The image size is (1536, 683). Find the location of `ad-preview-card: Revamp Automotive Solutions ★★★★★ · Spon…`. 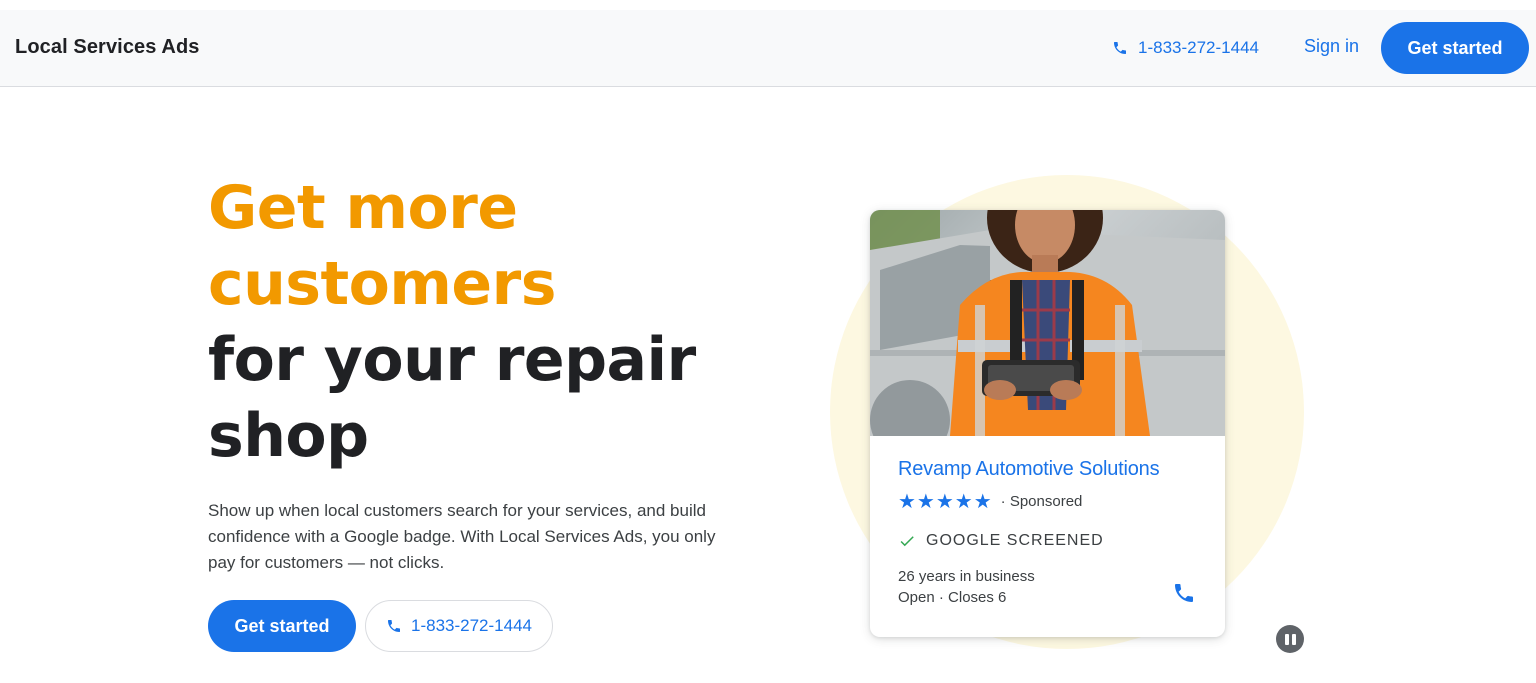

ad-preview-card: Revamp Automotive Solutions ★★★★★ · Spon… is located at coordinates (1047, 423).